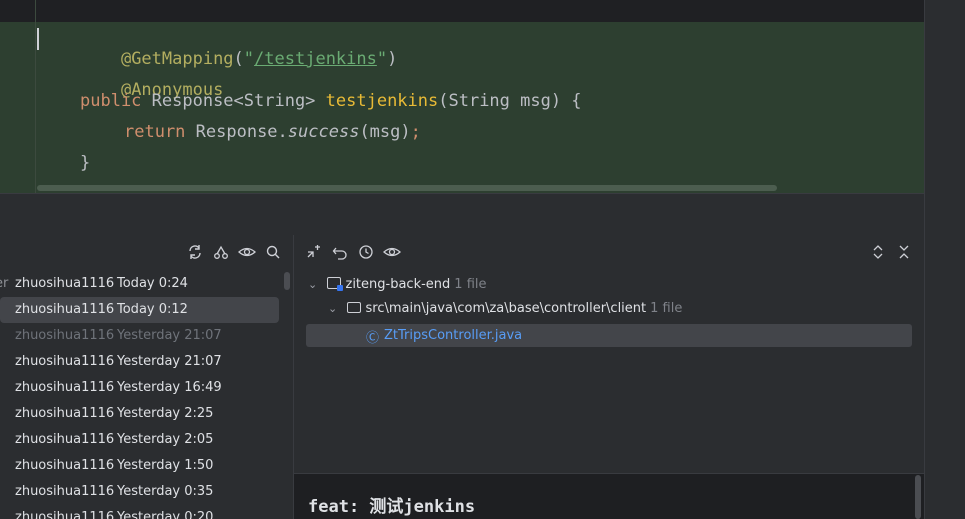 Image resolution: width=965 pixels, height=519 pixels. I want to click on closing-brace: }, so click(85, 163).